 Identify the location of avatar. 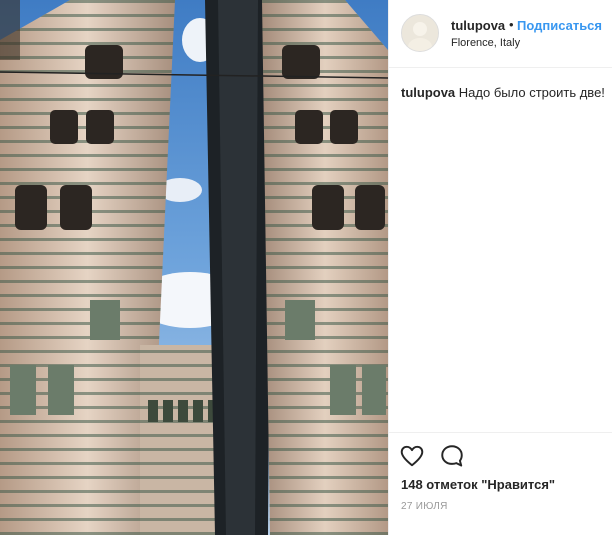
(420, 33).